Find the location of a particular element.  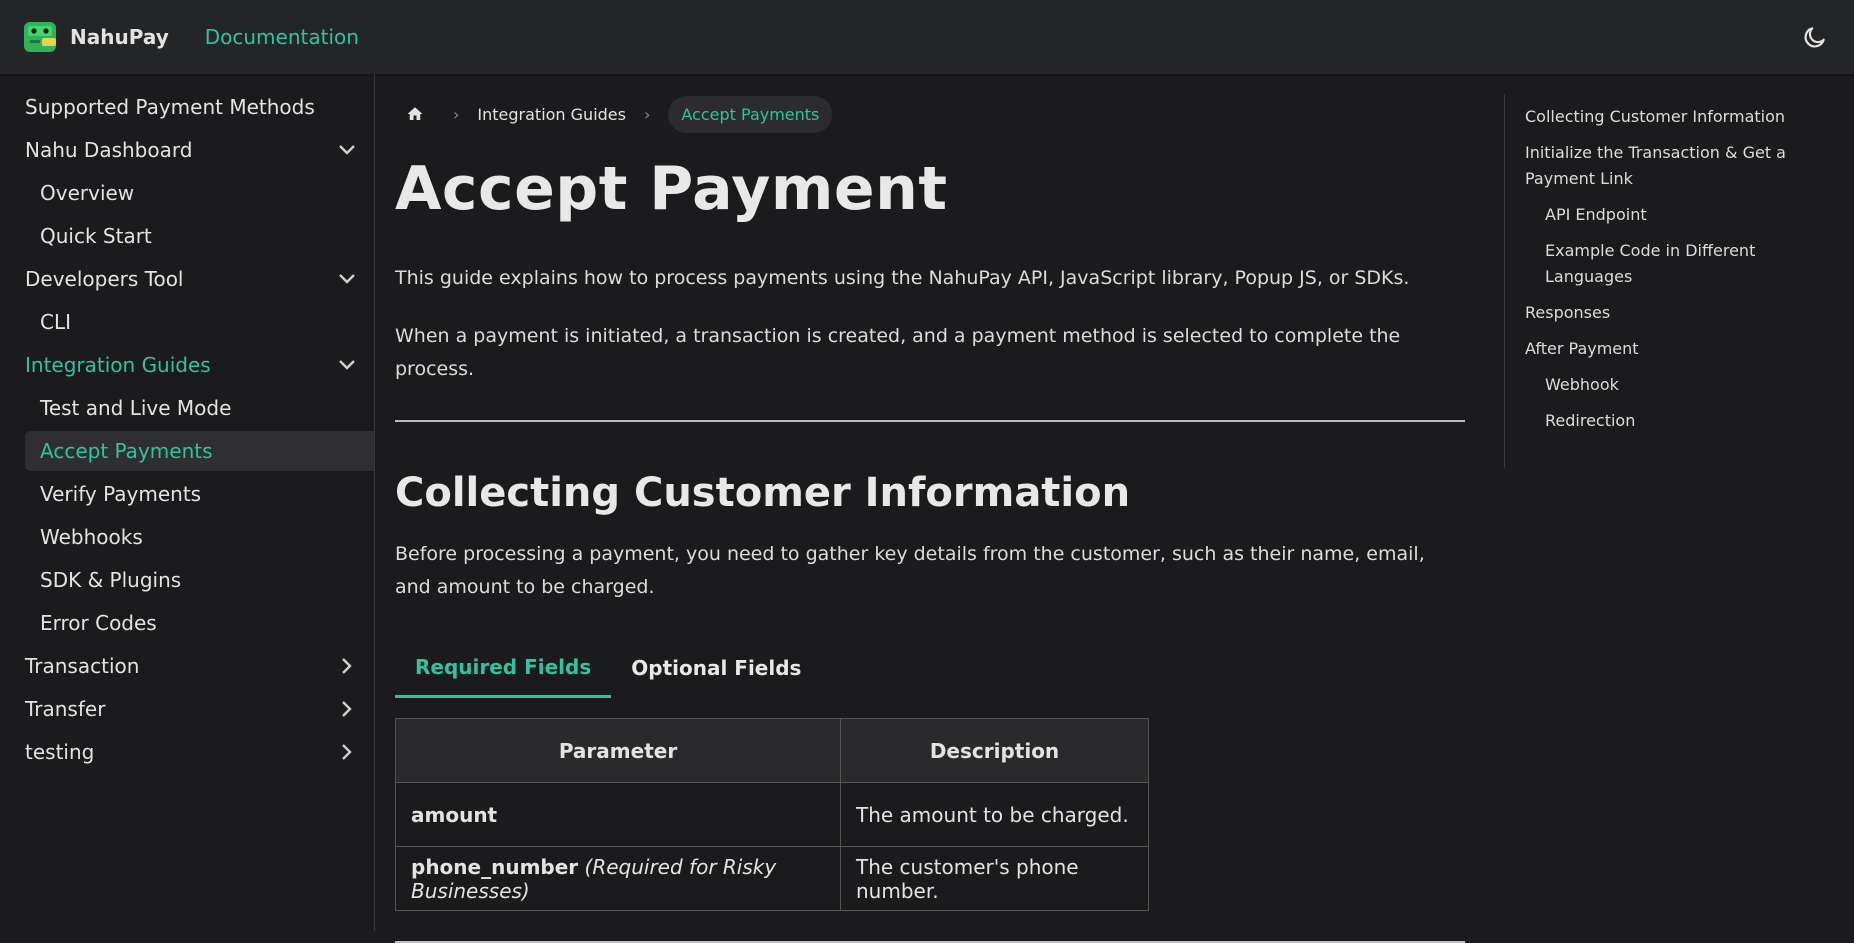

field-tabs: Required Fields Optional Fields is located at coordinates (930, 668).